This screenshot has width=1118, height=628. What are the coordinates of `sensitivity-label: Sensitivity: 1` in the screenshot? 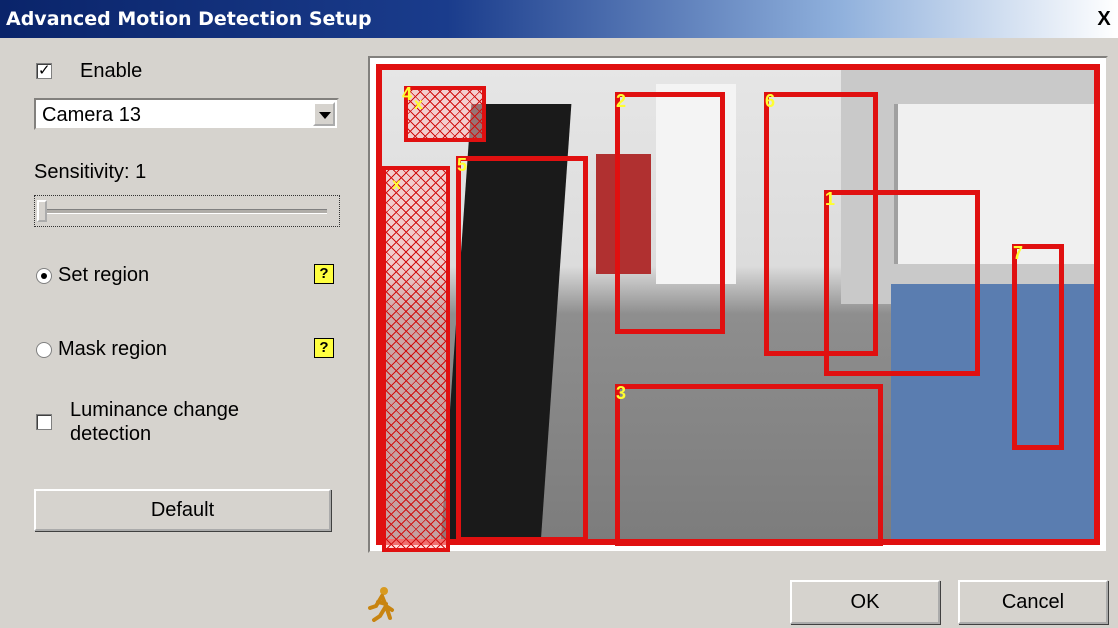 It's located at (90, 172).